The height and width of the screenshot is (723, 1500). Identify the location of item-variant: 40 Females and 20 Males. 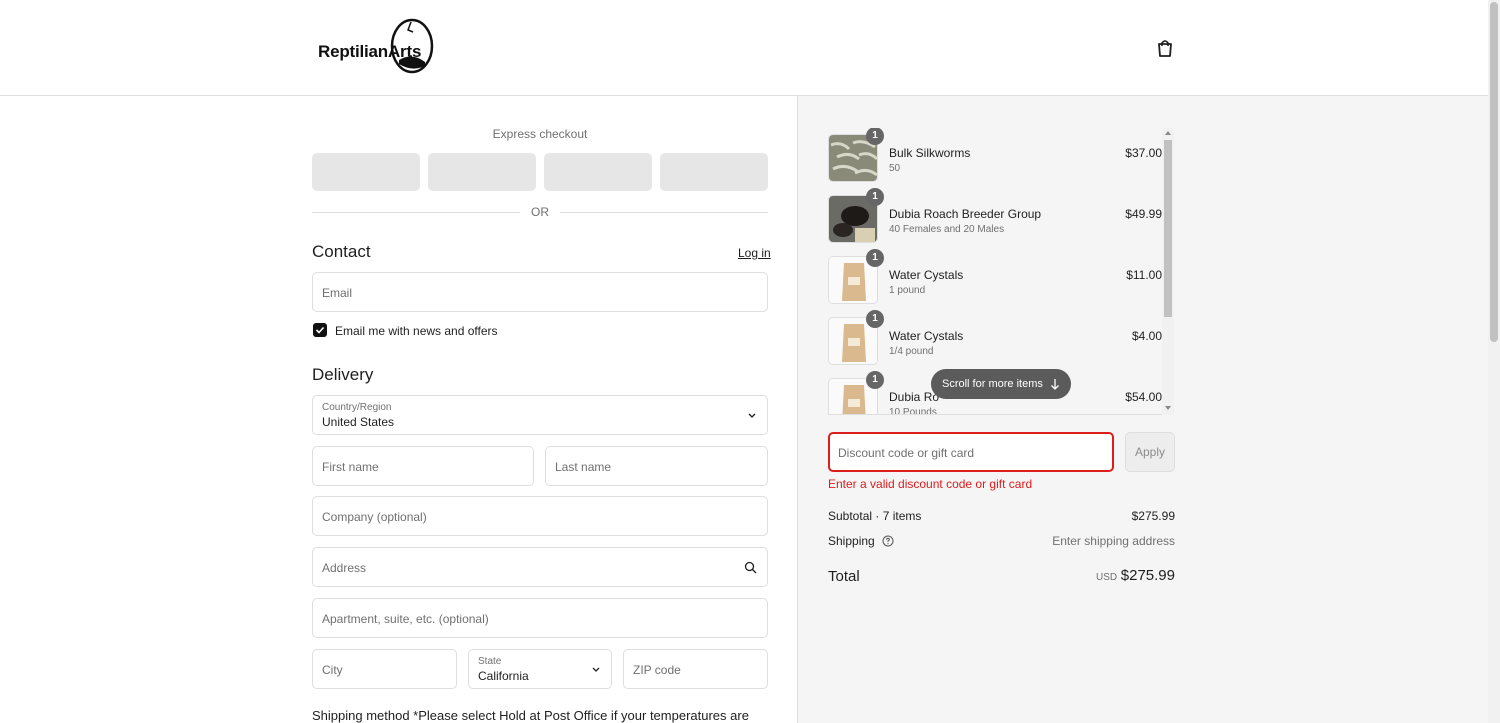
(947, 229).